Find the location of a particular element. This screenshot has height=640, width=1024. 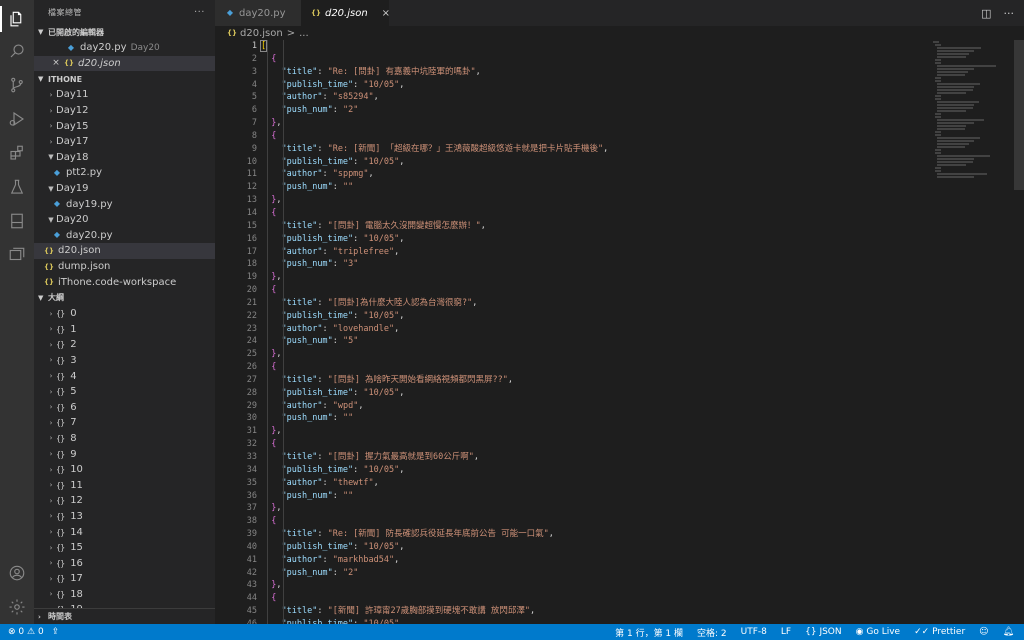

tab-d20-json: {} d20.json × is located at coordinates (345, 13).